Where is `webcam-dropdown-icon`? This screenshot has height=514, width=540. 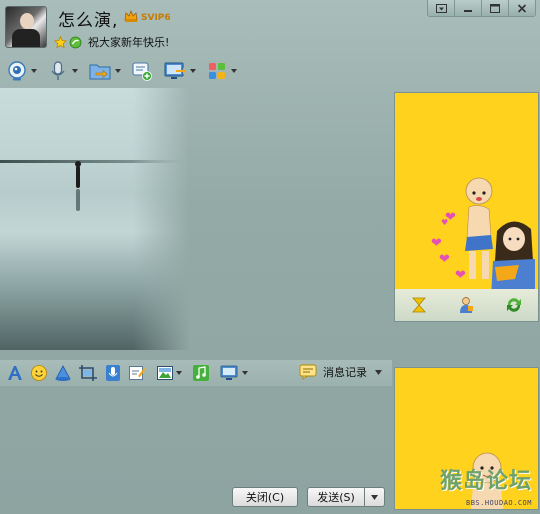
webcam-dropdown-icon is located at coordinates (34, 71).